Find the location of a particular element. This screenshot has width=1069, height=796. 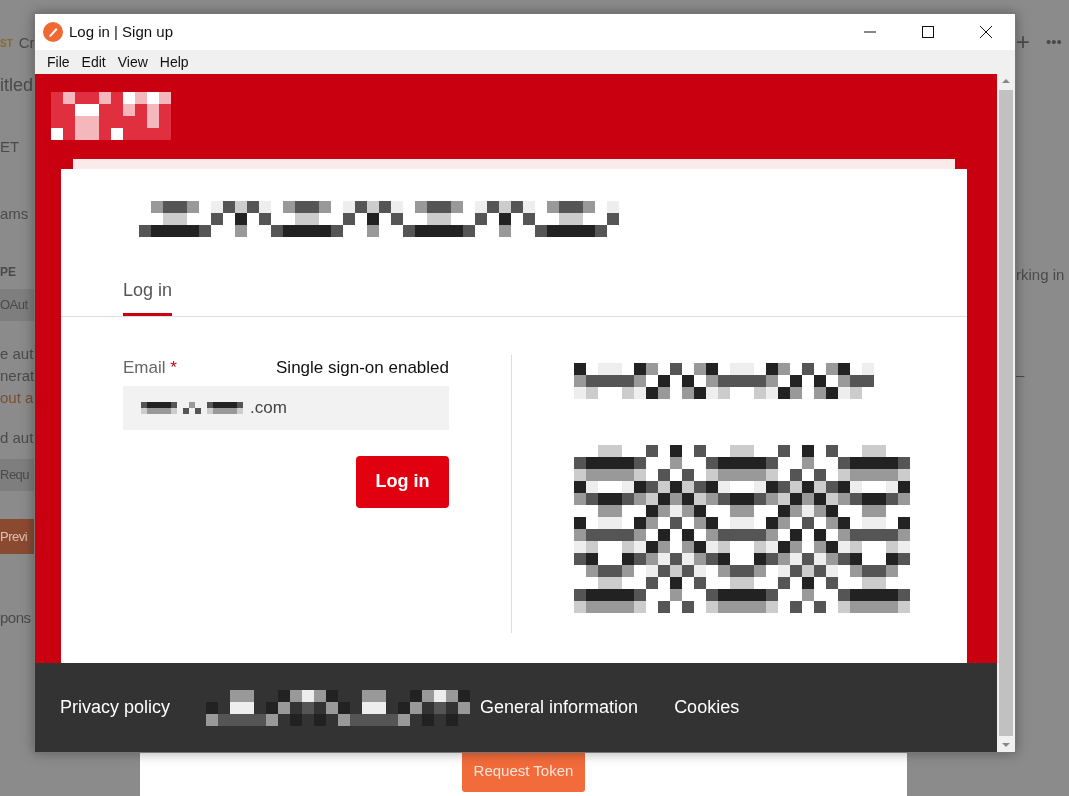

email-label: Email * is located at coordinates (150, 368).